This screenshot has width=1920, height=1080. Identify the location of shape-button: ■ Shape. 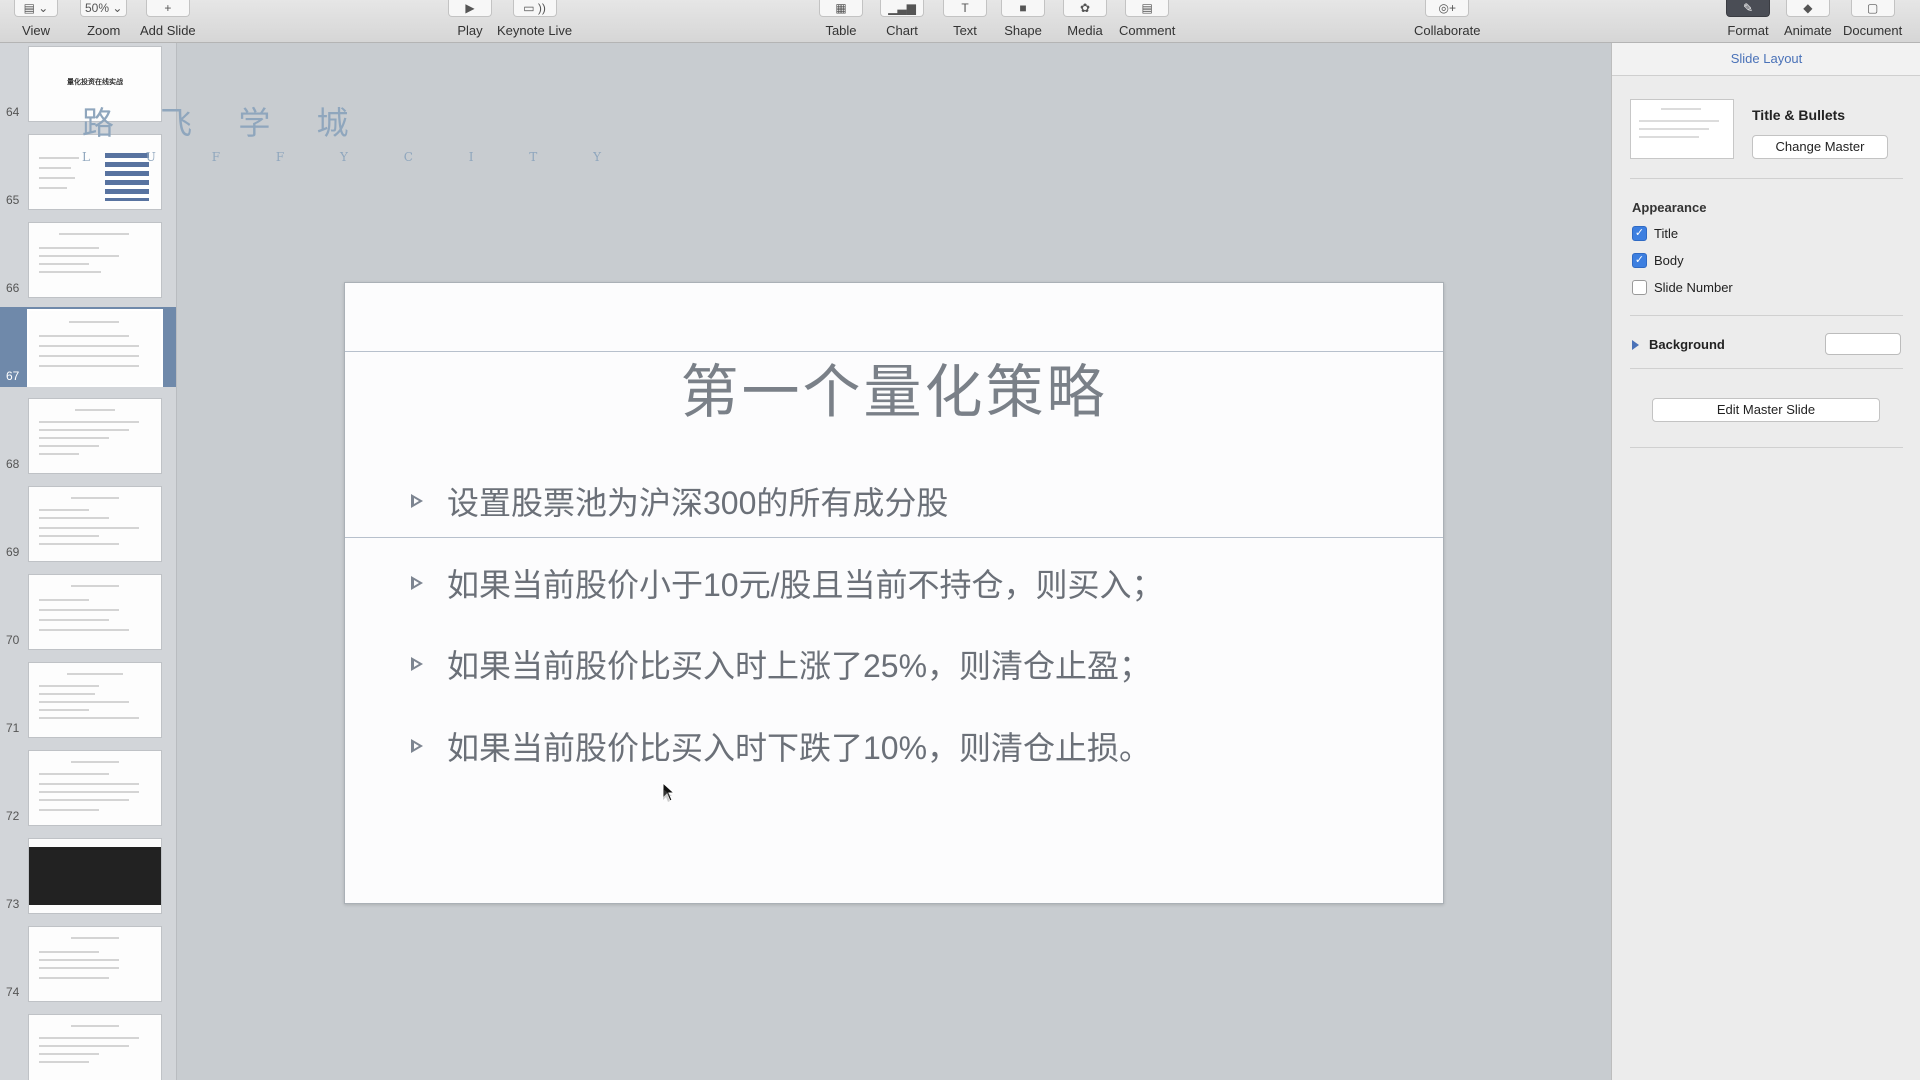
(1023, 21).